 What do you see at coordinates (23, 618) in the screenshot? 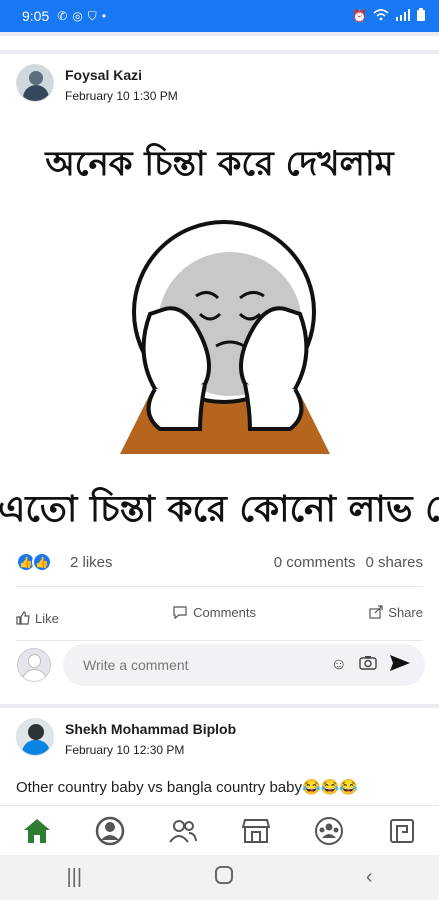
I see `thumbs-up-icon` at bounding box center [23, 618].